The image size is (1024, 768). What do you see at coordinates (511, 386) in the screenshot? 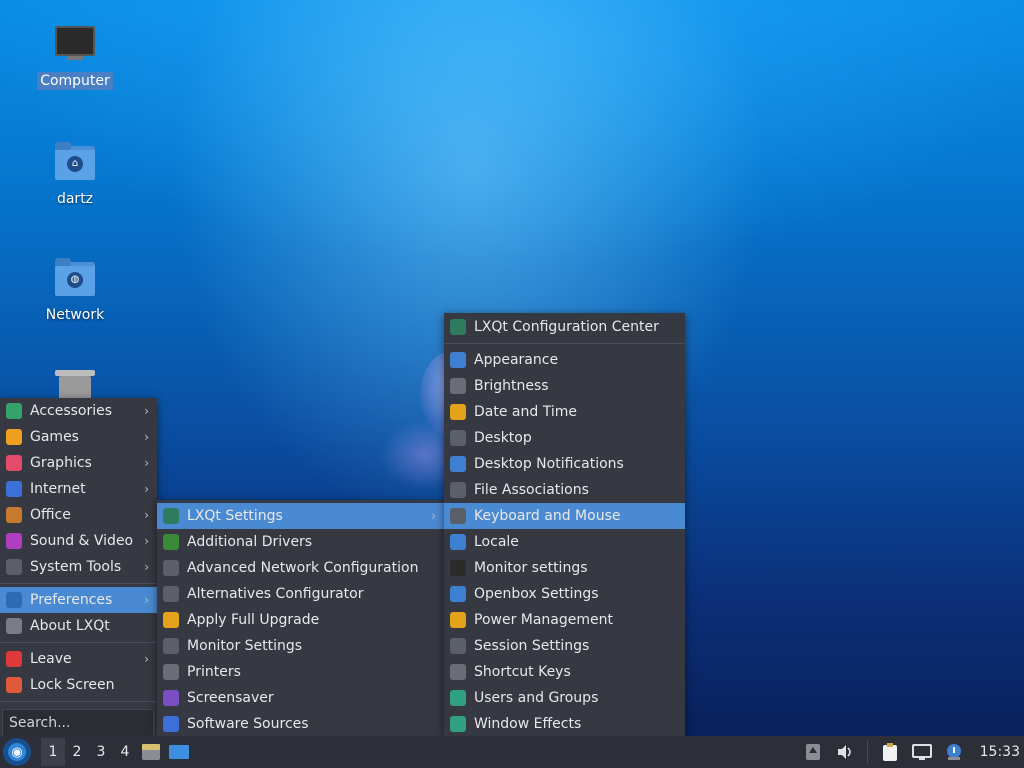
I see `lxqt-settings-menu-item-label: Brightness` at bounding box center [511, 386].